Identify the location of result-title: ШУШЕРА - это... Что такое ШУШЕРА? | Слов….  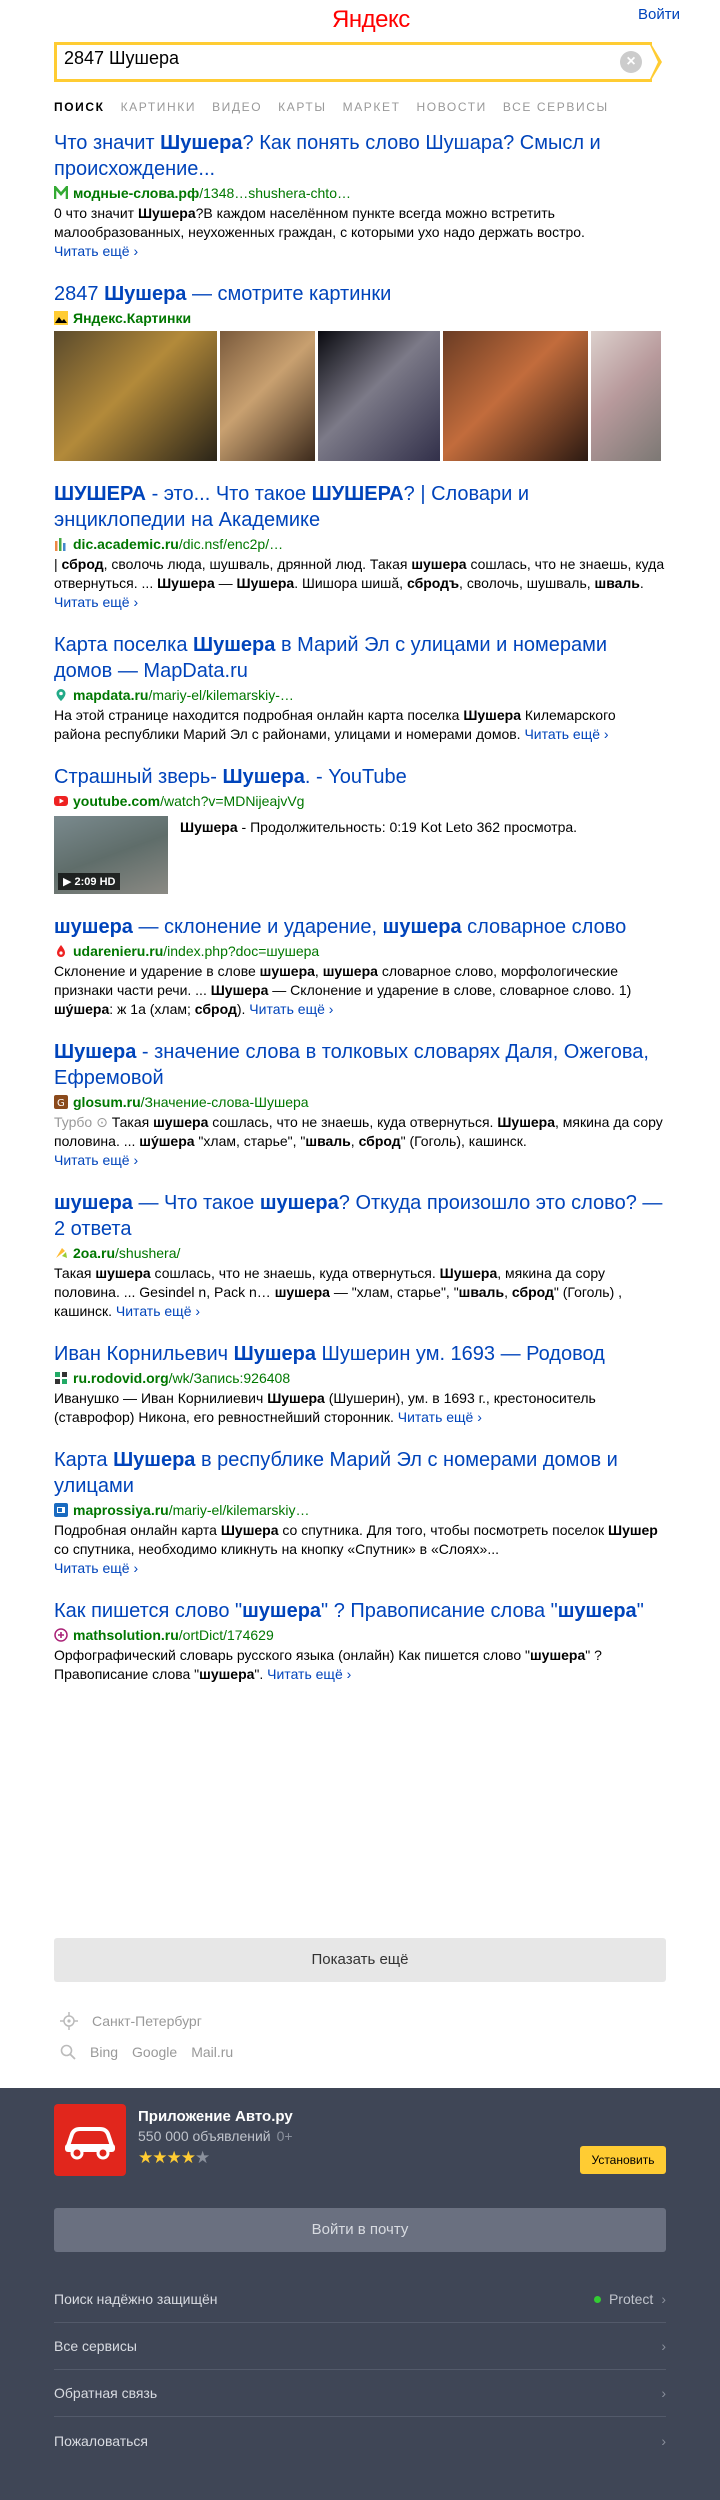
(360, 507).